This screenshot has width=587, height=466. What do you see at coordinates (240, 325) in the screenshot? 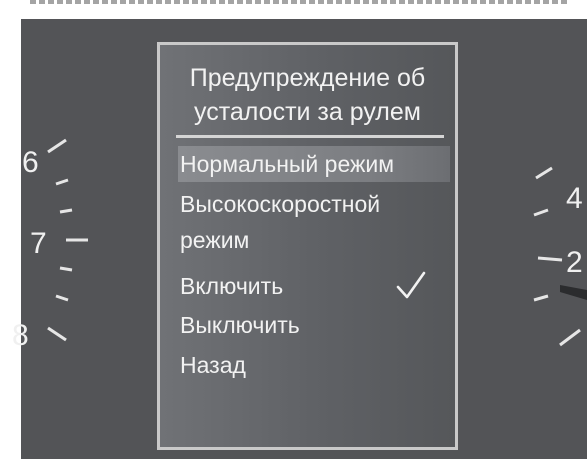
I see `menu-item-disable: Выключить` at bounding box center [240, 325].